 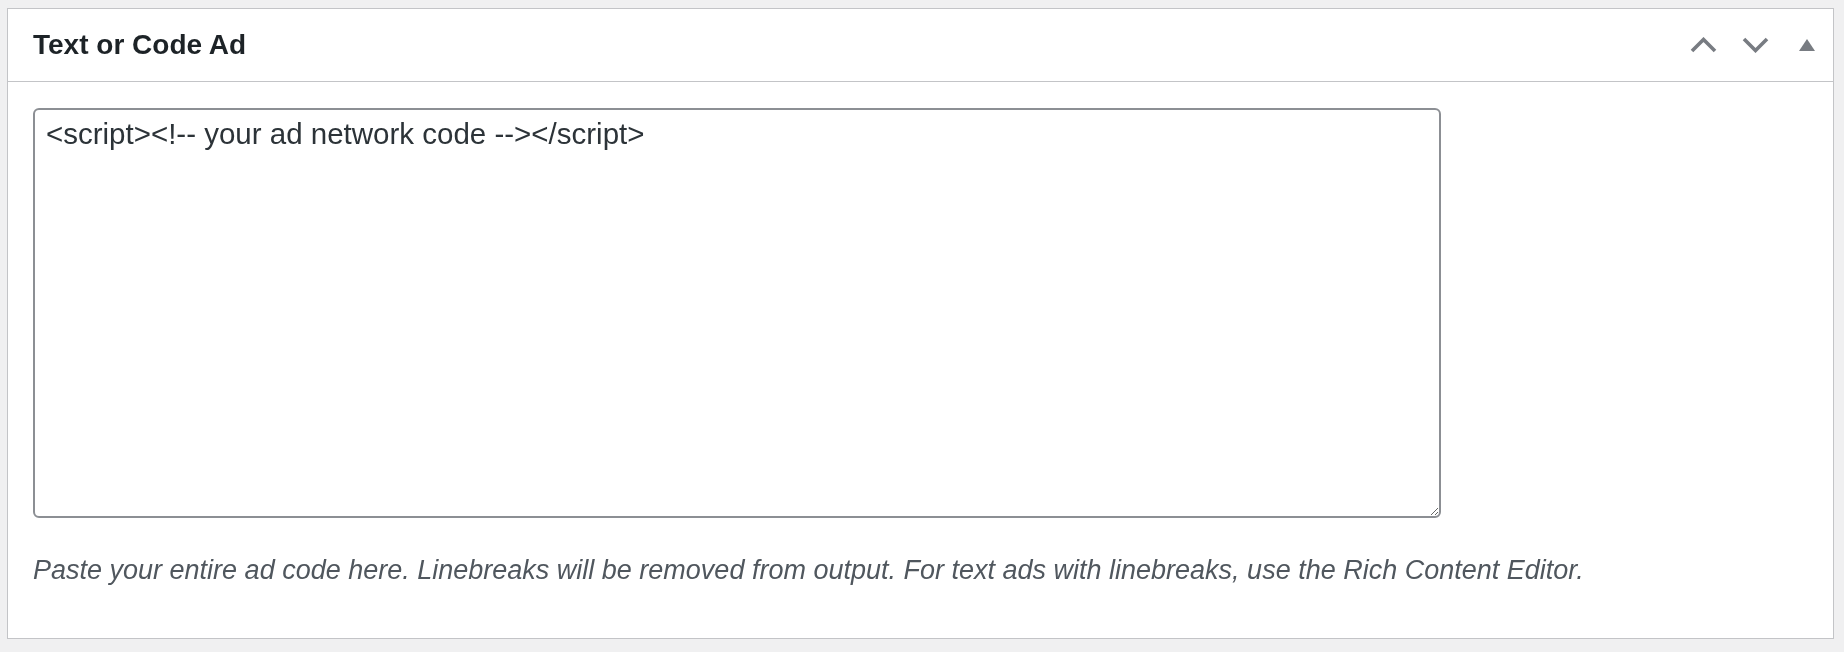 I want to click on chevron-up-icon, so click(x=1703, y=45).